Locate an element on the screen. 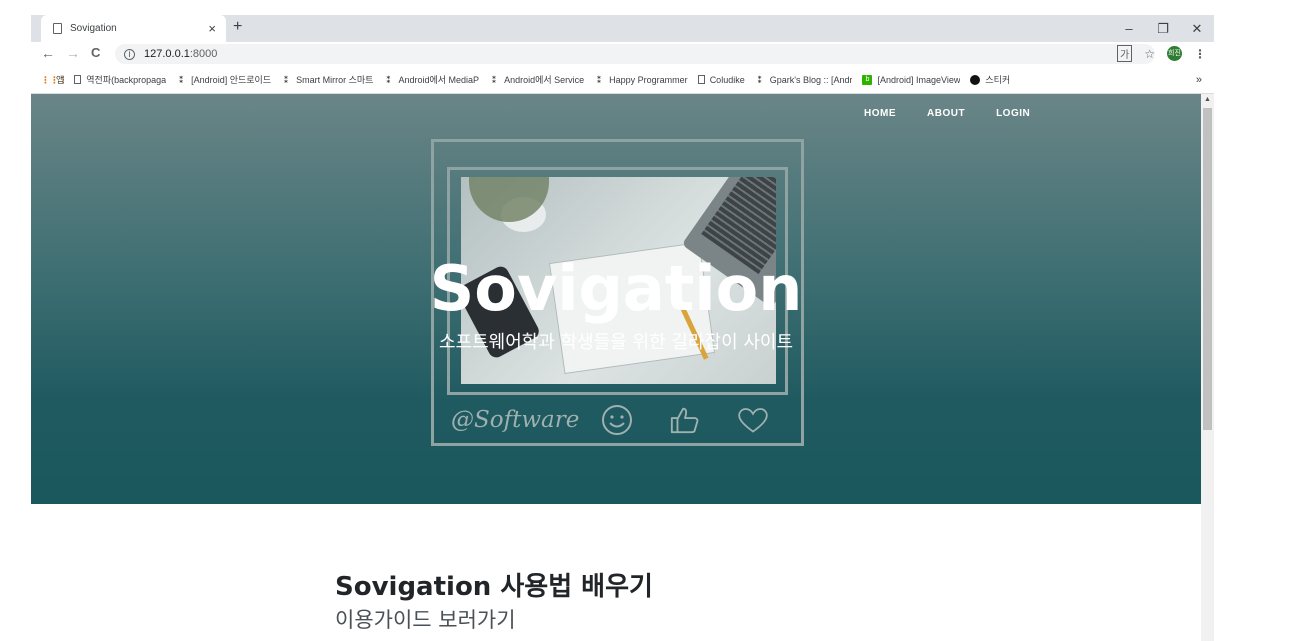 The height and width of the screenshot is (641, 1298). bookmark-item: ⁑ Android에서 MediaP is located at coordinates (431, 79).